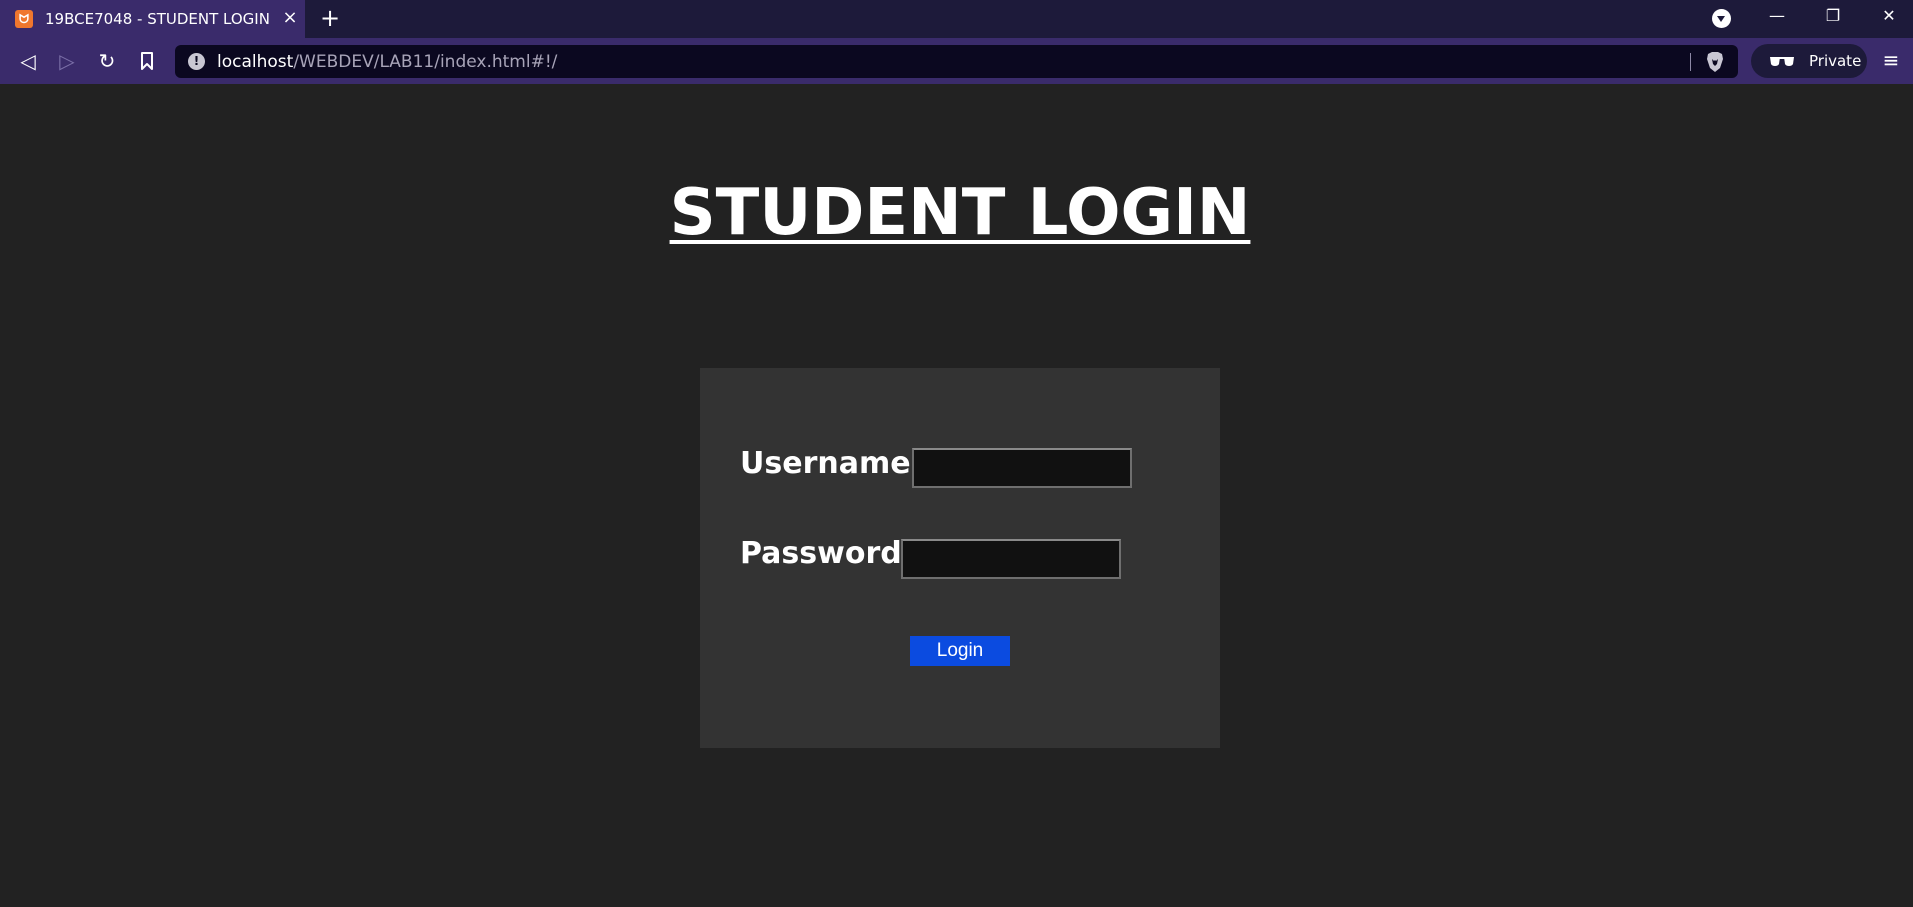 This screenshot has width=1913, height=907. What do you see at coordinates (1782, 61) in the screenshot?
I see `private-glasses-icon` at bounding box center [1782, 61].